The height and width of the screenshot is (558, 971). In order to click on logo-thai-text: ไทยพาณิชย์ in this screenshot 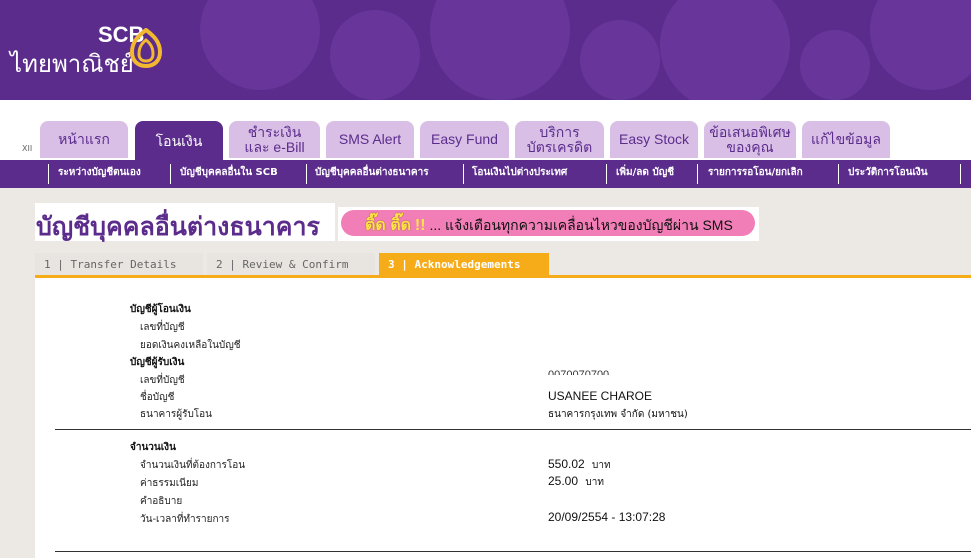, I will do `click(72, 64)`.